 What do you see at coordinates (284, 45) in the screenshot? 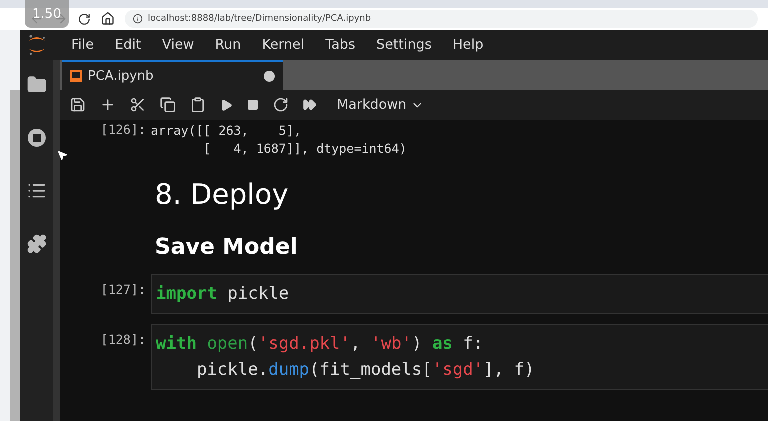
I see `menu-item: Kernel` at bounding box center [284, 45].